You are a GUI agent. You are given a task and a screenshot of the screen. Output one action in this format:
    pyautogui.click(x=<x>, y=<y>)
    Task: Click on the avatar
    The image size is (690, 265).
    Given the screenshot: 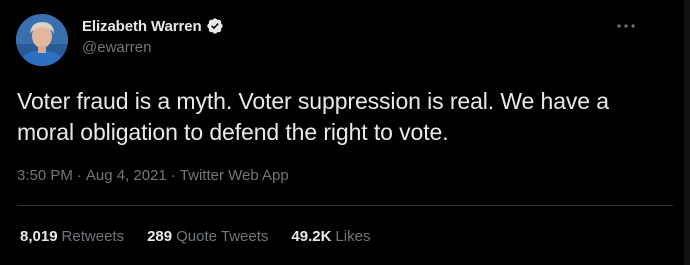 What is the action you would take?
    pyautogui.click(x=42, y=40)
    